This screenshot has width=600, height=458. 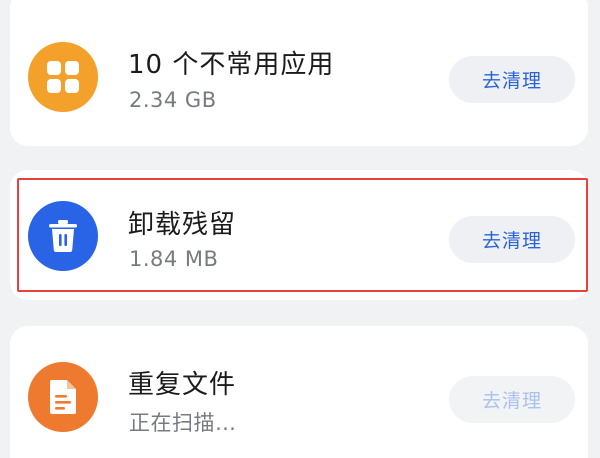 What do you see at coordinates (63, 397) in the screenshot?
I see `document-icon` at bounding box center [63, 397].